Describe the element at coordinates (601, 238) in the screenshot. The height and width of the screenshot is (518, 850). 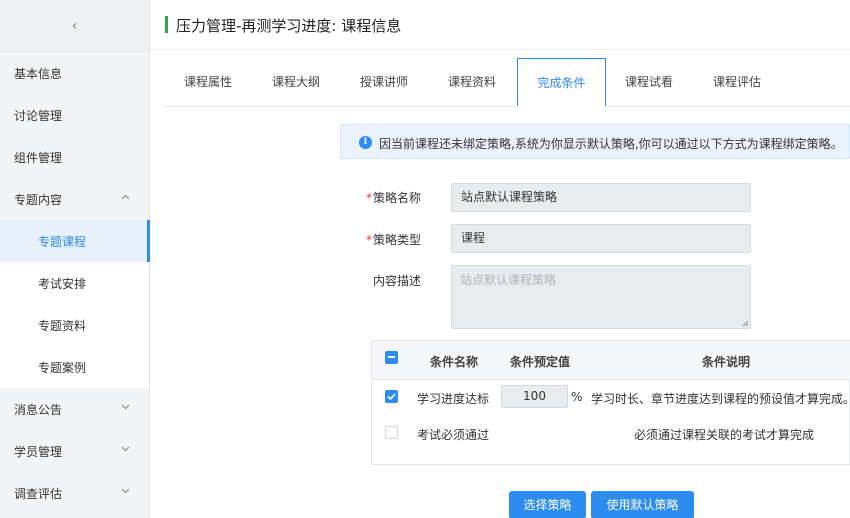
I see `strategy-type-field: 课程` at that location.